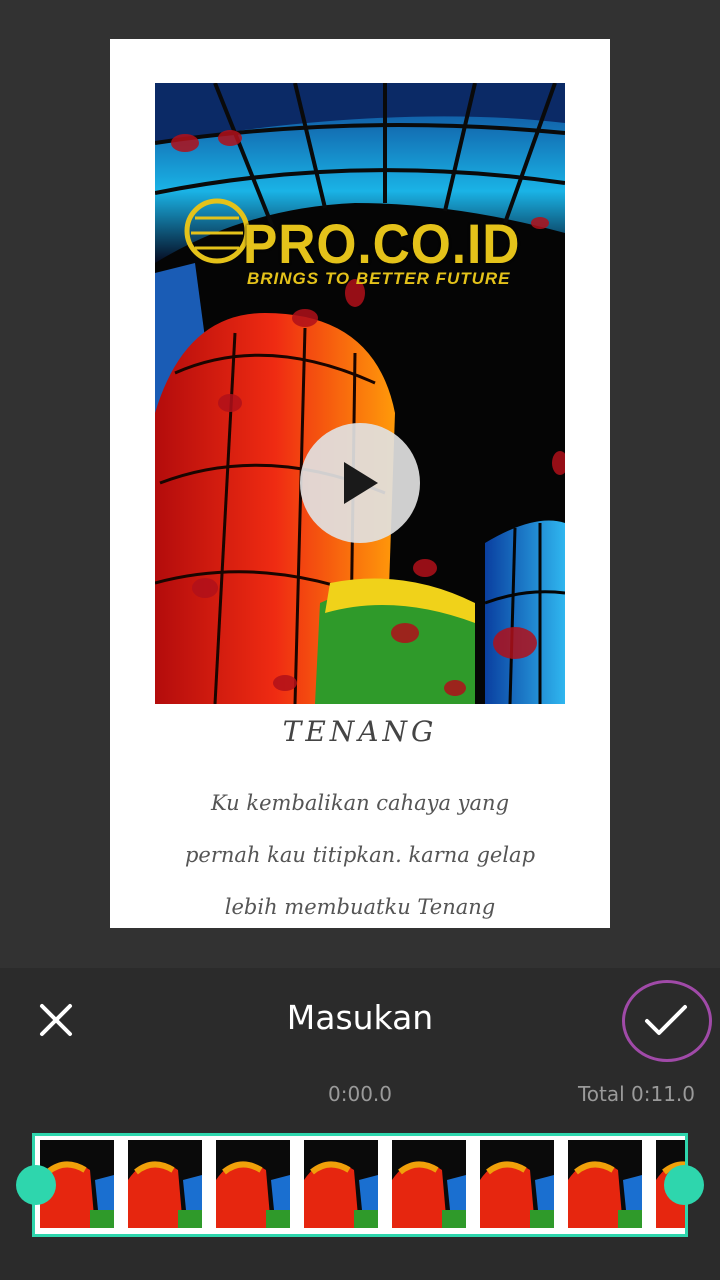 Image resolution: width=720 pixels, height=1280 pixels. Describe the element at coordinates (382, 243) in the screenshot. I see `logo-text: PRO.CO.ID` at that location.